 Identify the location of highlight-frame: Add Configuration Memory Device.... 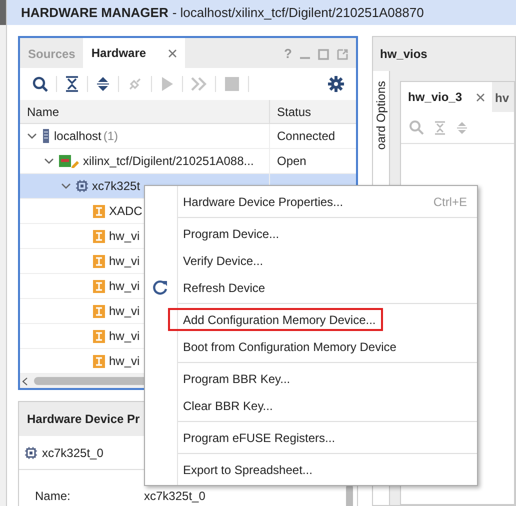
(275, 319).